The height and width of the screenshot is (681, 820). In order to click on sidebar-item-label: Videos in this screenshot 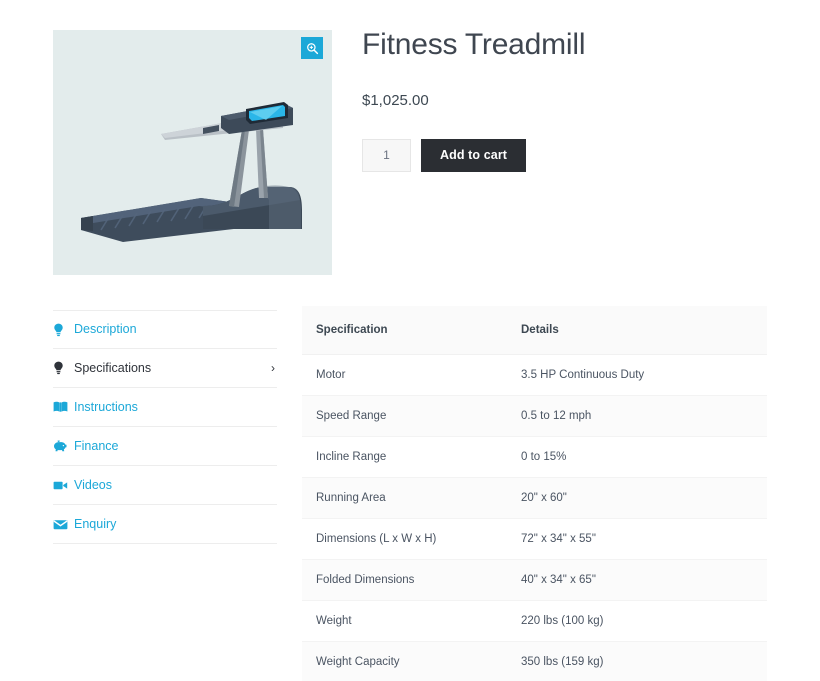, I will do `click(93, 484)`.